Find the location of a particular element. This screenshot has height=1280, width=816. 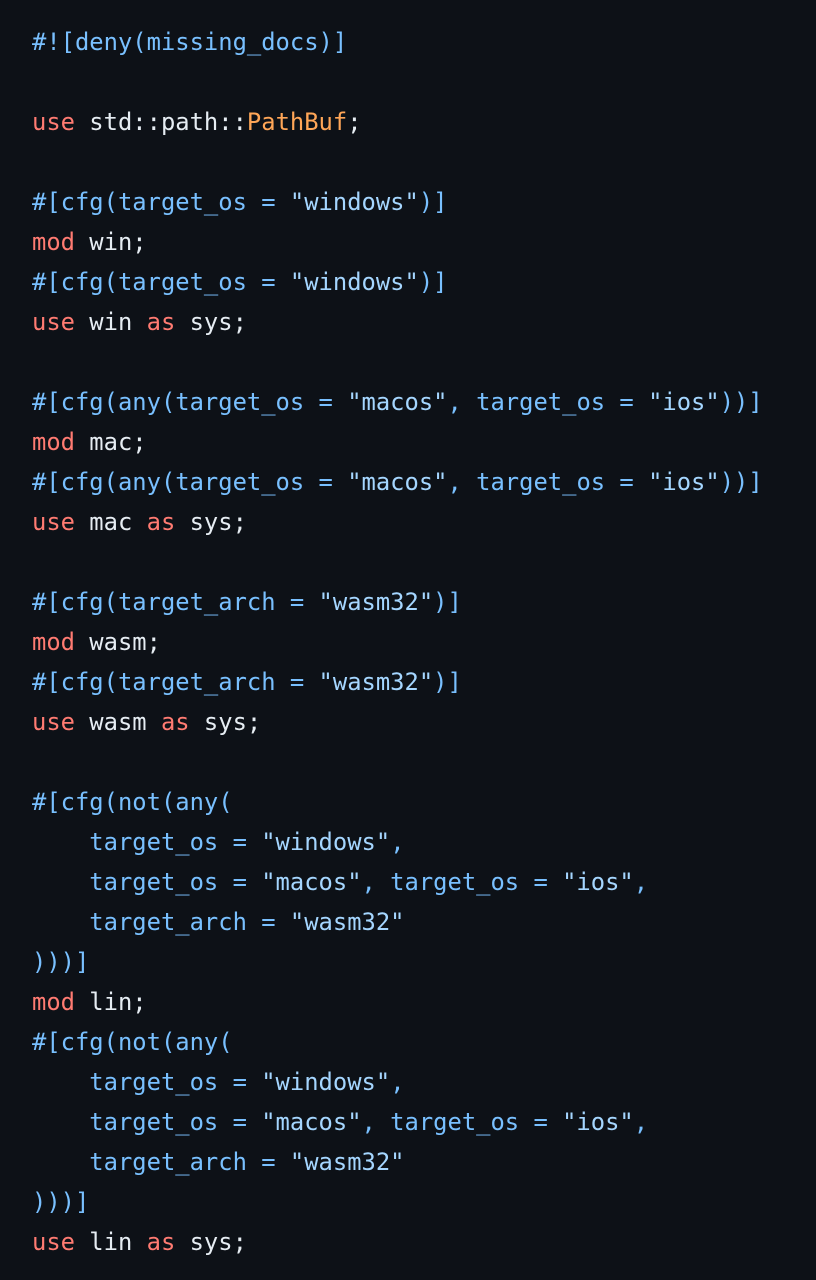

code-line: mod lin; is located at coordinates (397, 1002).